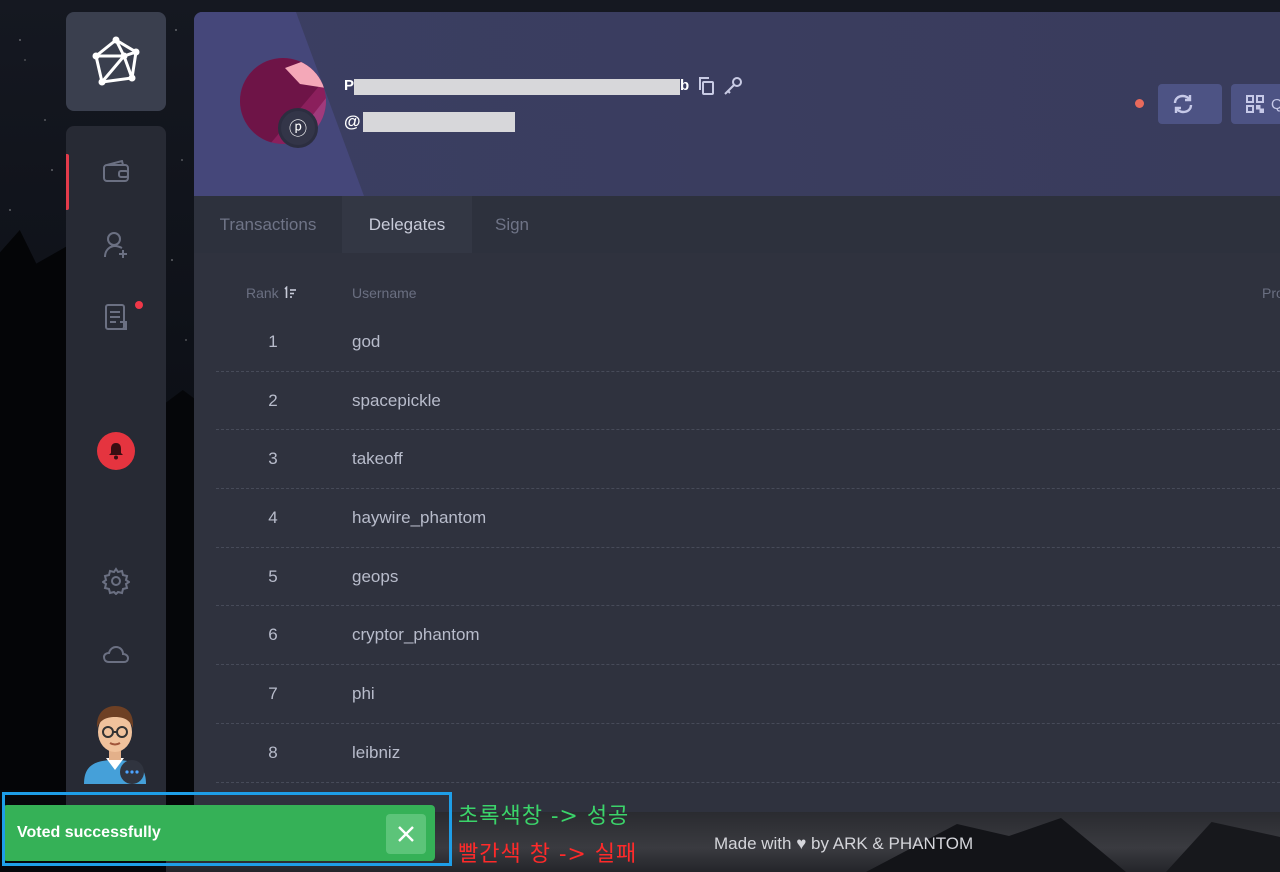 This screenshot has height=872, width=1280. I want to click on wallet-icon, so click(116, 171).